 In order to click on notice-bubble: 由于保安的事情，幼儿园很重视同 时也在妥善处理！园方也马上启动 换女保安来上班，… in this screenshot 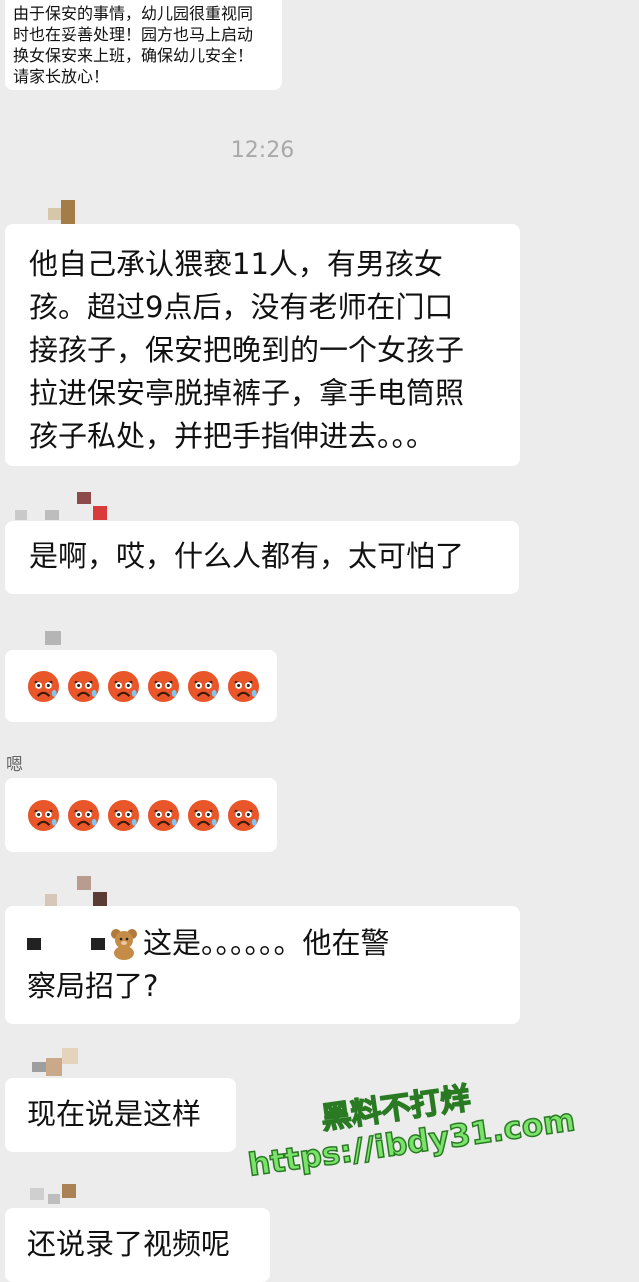, I will do `click(143, 45)`.